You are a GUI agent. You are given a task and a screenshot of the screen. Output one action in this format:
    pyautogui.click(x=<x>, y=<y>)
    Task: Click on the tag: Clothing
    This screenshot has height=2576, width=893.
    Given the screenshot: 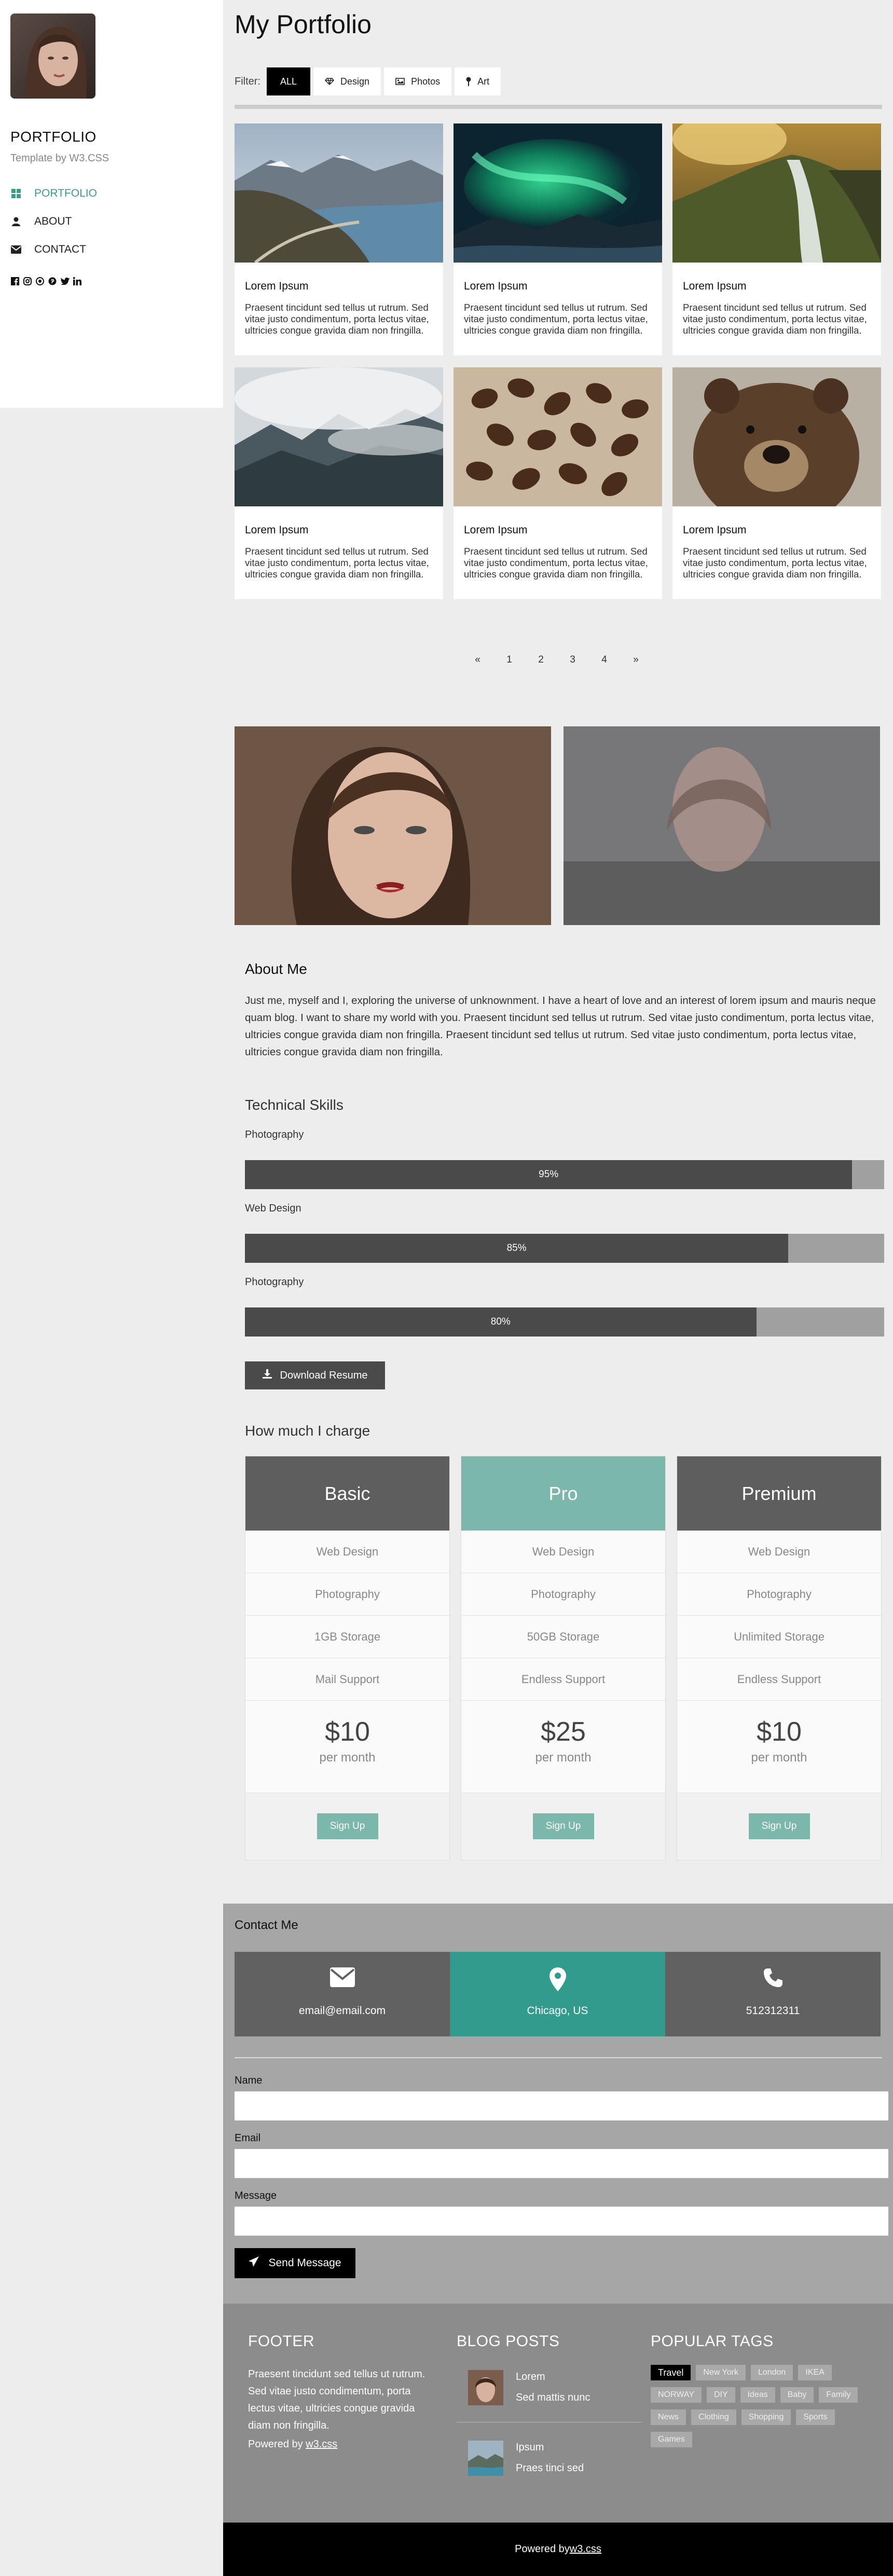 What is the action you would take?
    pyautogui.click(x=713, y=2417)
    